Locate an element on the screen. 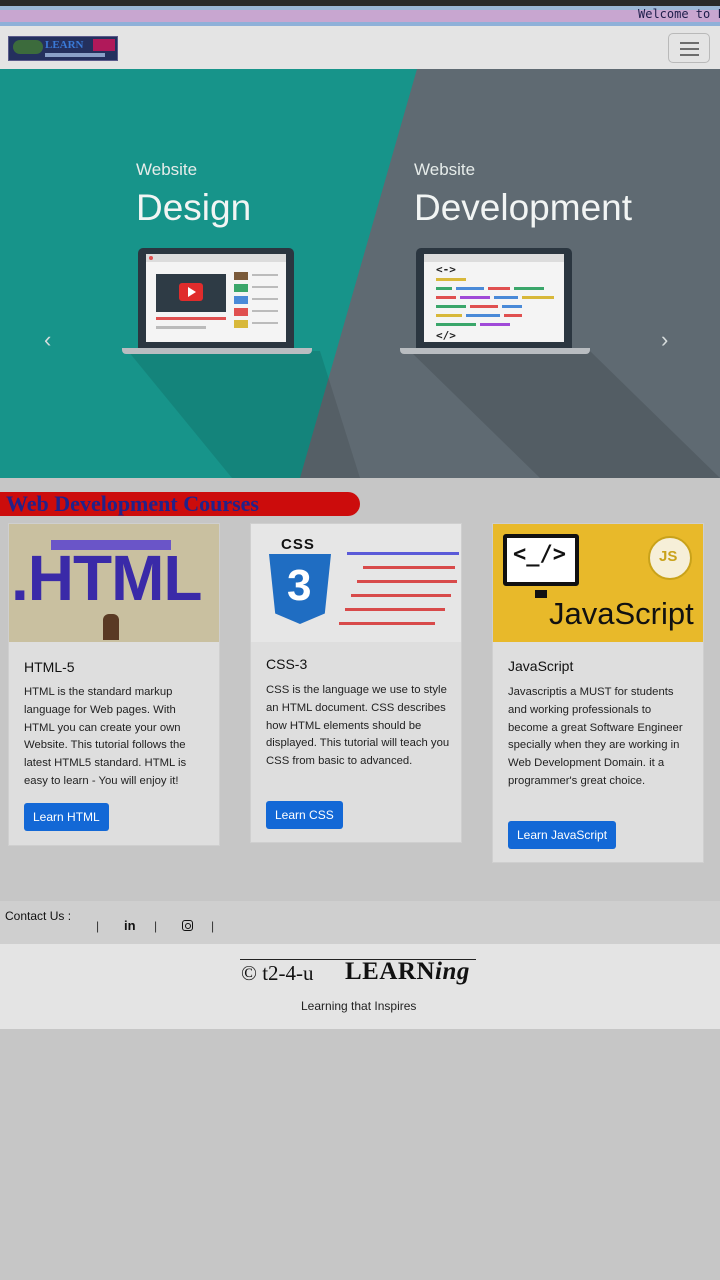 The width and height of the screenshot is (720, 1280). js-code-symbol: <_/> is located at coordinates (539, 554).